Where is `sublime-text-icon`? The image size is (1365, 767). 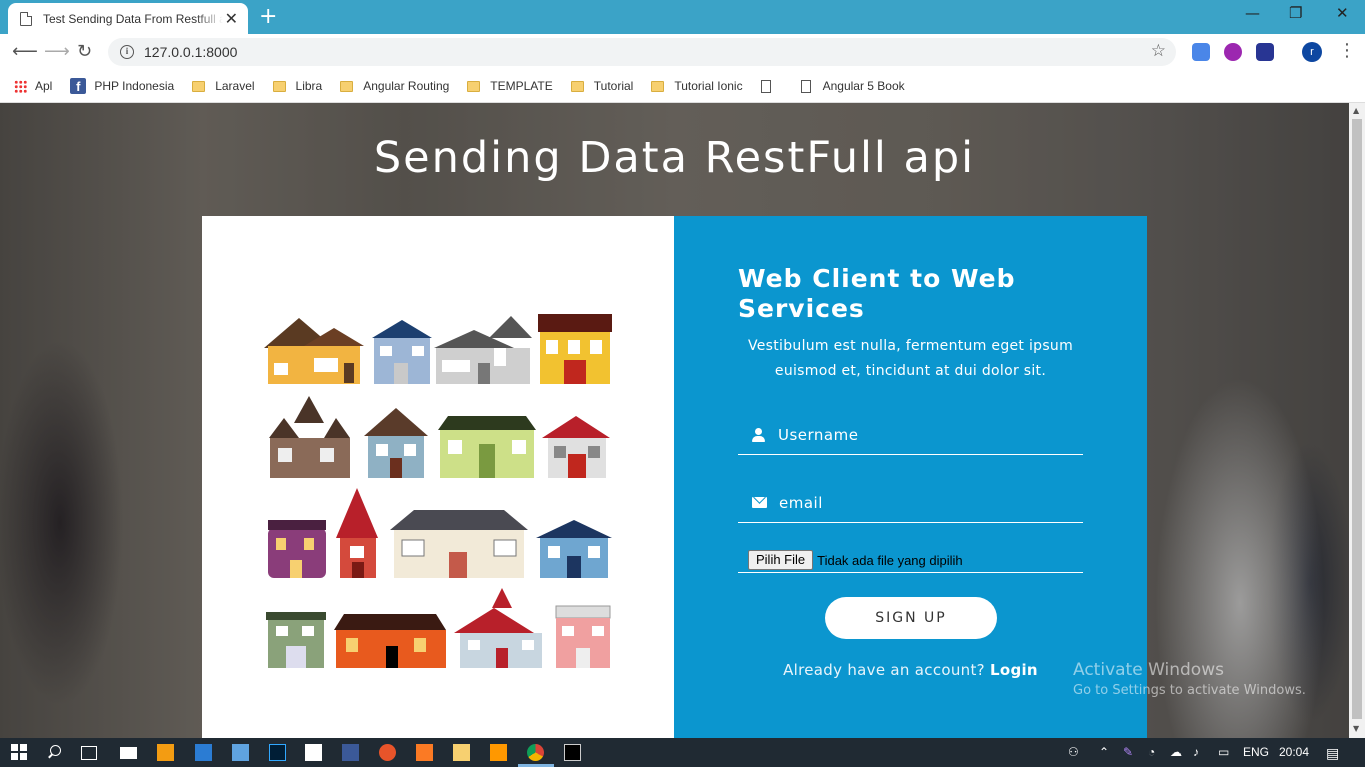
sublime-text-icon is located at coordinates (498, 752).